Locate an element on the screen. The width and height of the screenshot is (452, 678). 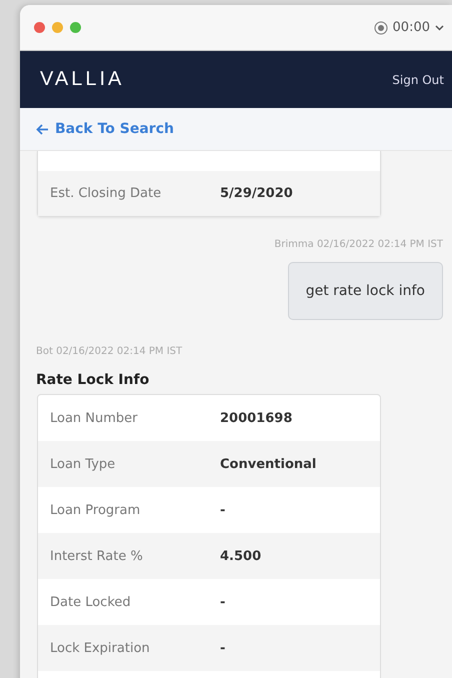
field-value: 5/29/2020 is located at coordinates (256, 193).